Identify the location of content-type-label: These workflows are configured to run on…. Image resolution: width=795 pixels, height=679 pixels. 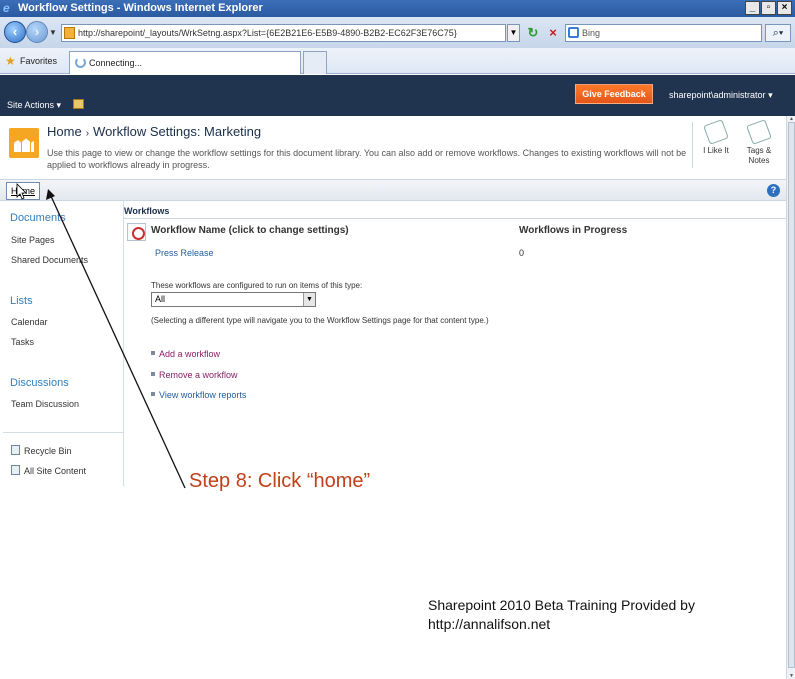
(257, 285).